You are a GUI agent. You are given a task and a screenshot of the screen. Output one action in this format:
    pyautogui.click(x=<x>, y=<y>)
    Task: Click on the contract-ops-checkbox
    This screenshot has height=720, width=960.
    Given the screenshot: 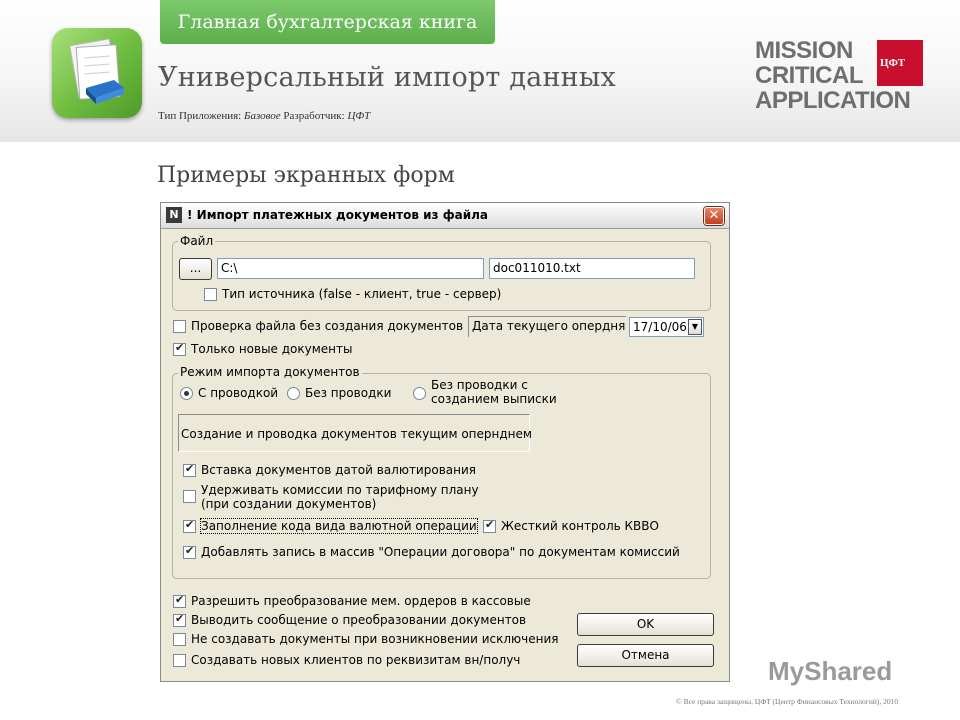 What is the action you would take?
    pyautogui.click(x=189, y=551)
    